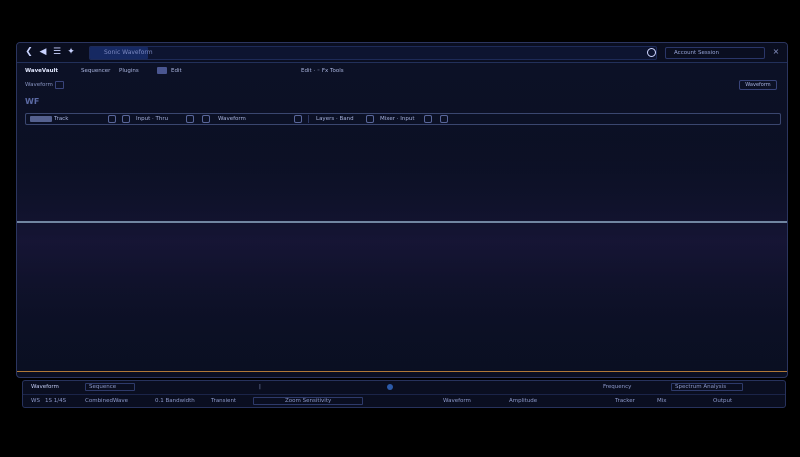 The height and width of the screenshot is (457, 800). What do you see at coordinates (102, 387) in the screenshot?
I see `sequence-tab: Sequence` at bounding box center [102, 387].